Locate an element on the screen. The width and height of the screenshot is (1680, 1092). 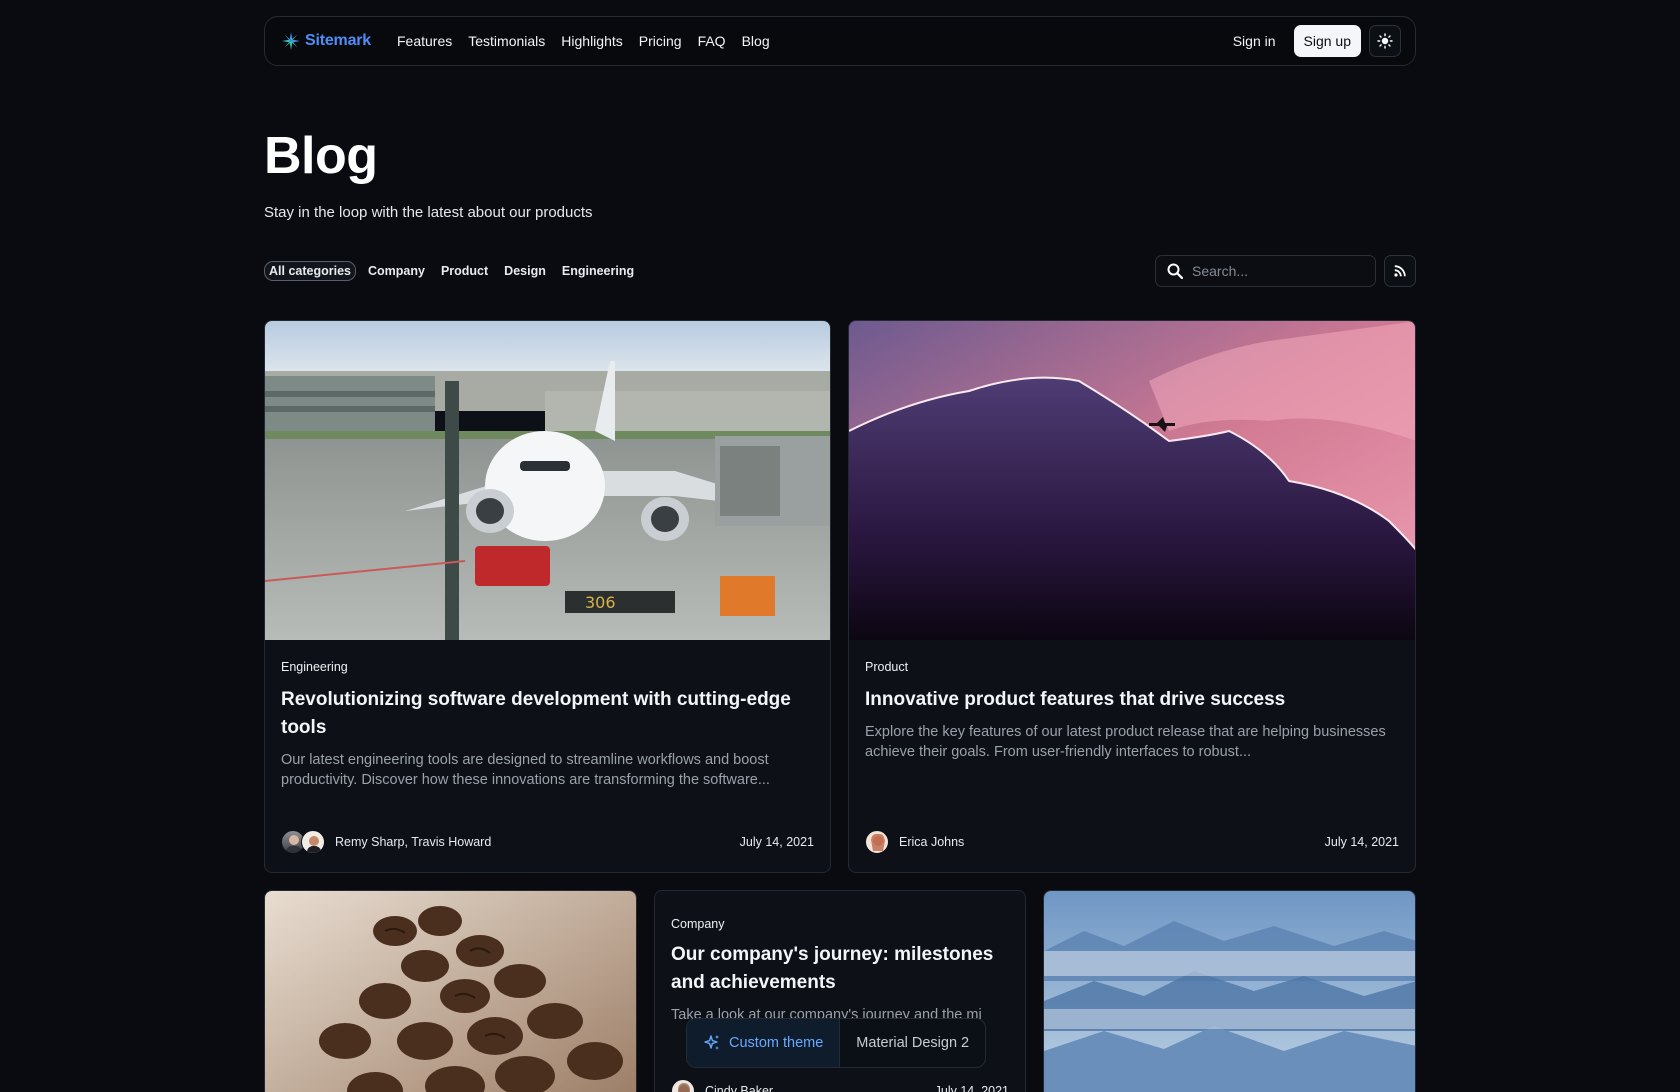
nav-link-faq: FAQ is located at coordinates (712, 41).